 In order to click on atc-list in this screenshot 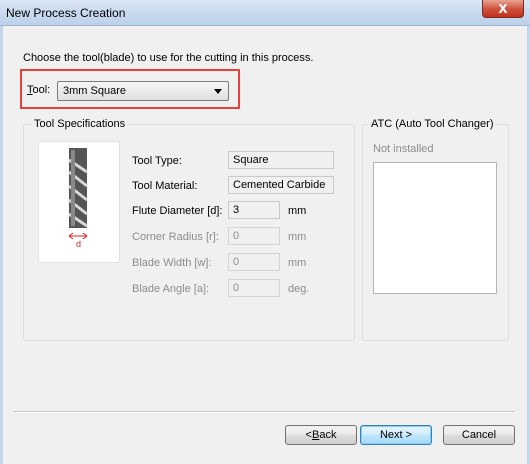, I will do `click(435, 228)`.